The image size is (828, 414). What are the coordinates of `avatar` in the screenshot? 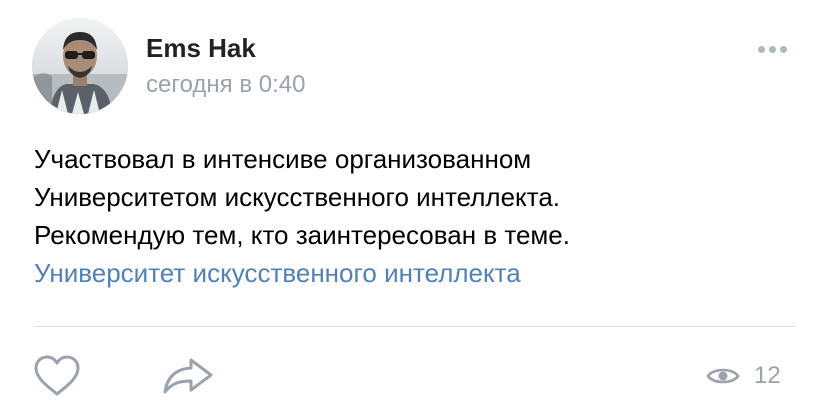 It's located at (80, 66).